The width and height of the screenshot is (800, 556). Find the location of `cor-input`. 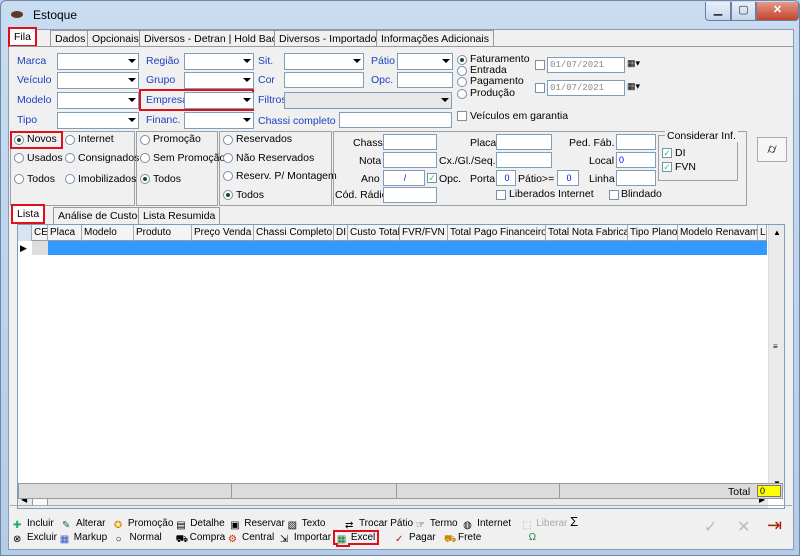

cor-input is located at coordinates (324, 80).